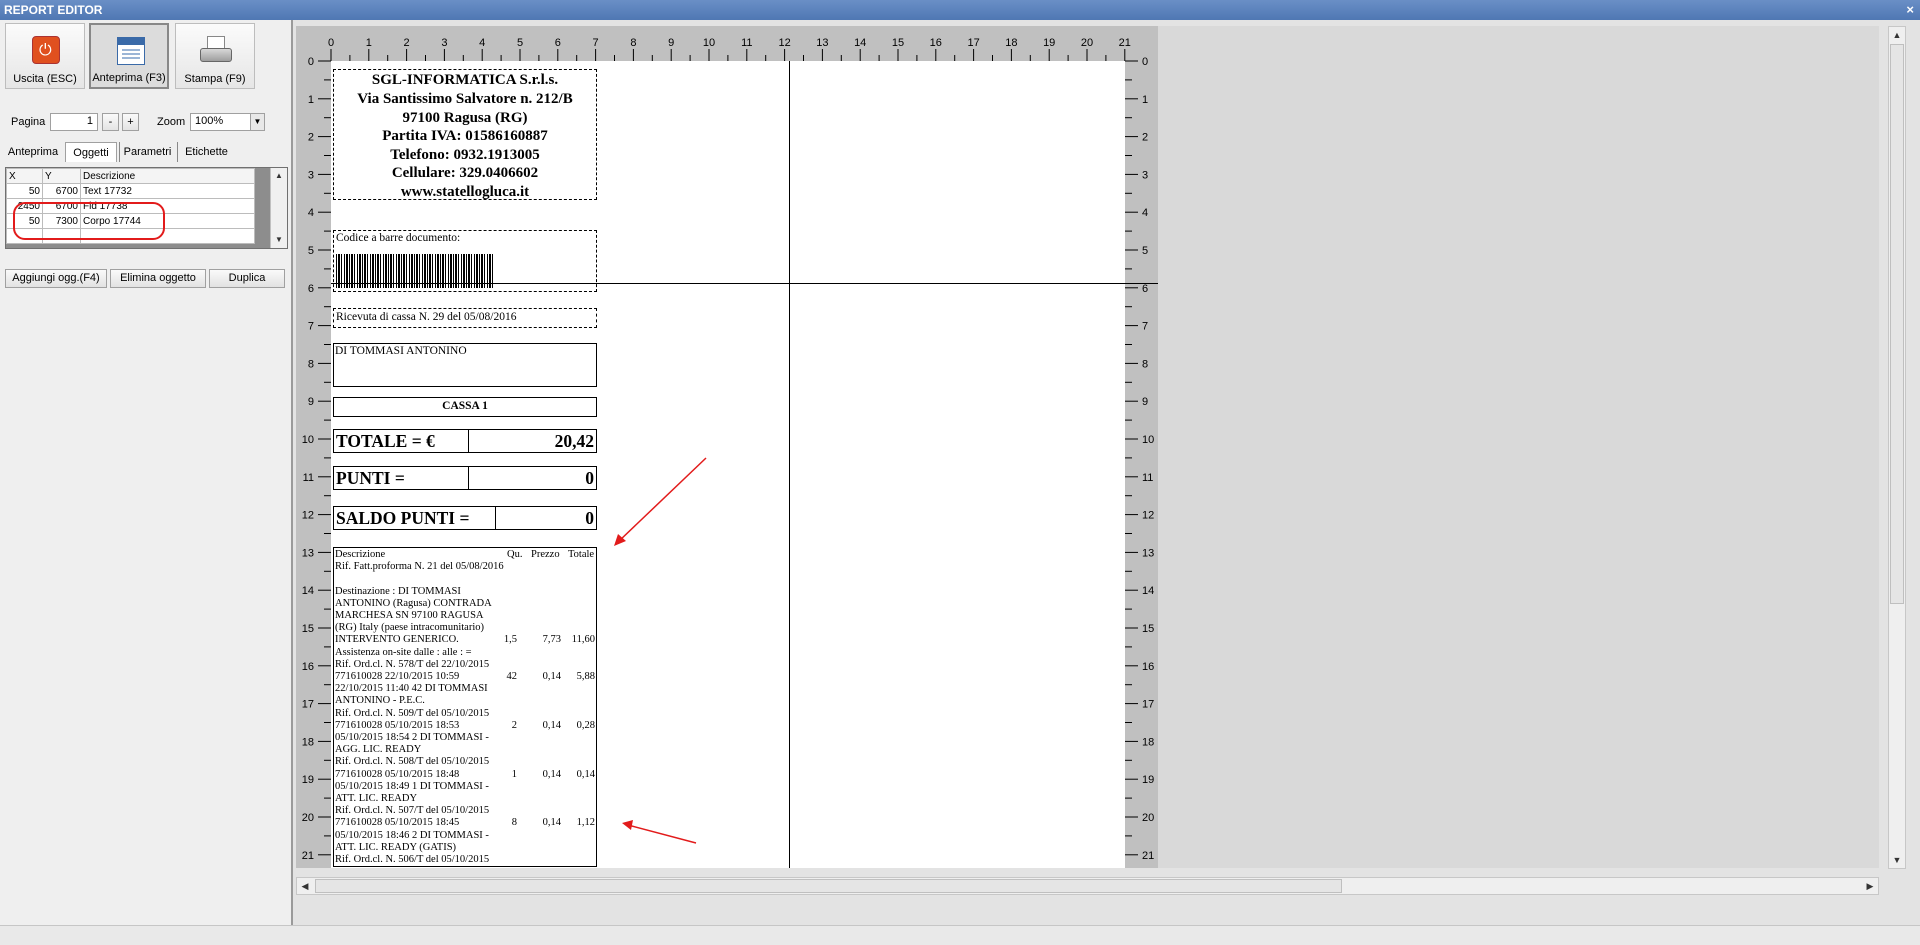 The image size is (1920, 945). What do you see at coordinates (215, 56) in the screenshot?
I see `print-button: Stampa (F9)` at bounding box center [215, 56].